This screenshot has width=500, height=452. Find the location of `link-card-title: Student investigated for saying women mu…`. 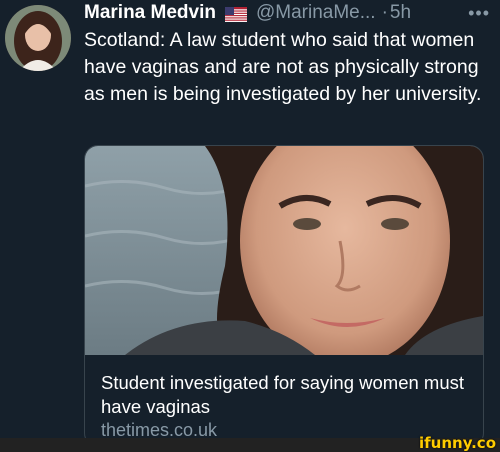

link-card-title: Student investigated for saying women mu… is located at coordinates (286, 395).